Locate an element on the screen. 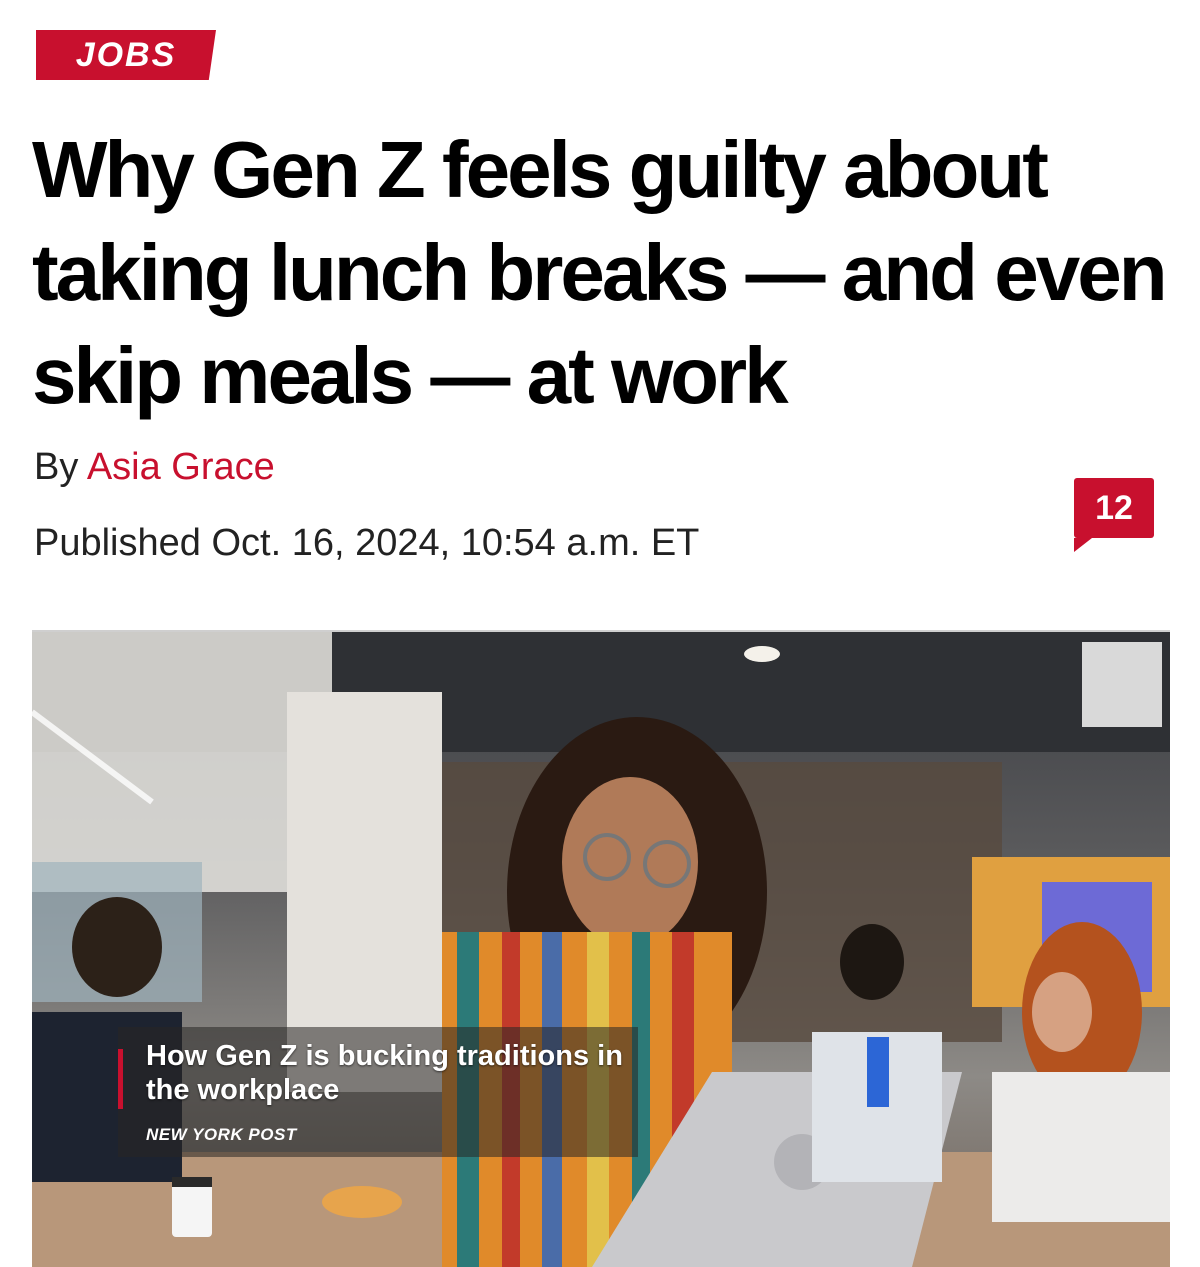 The image size is (1200, 1267). byline-prefix: By is located at coordinates (56, 467).